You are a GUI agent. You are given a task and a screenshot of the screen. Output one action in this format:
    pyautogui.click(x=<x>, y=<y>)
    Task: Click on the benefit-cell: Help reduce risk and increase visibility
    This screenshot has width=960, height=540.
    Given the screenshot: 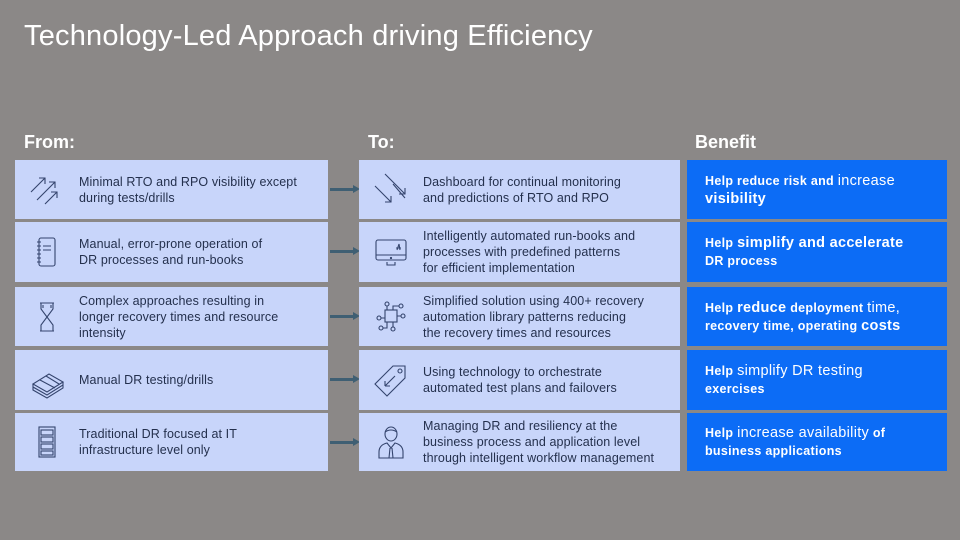 What is the action you would take?
    pyautogui.click(x=817, y=189)
    